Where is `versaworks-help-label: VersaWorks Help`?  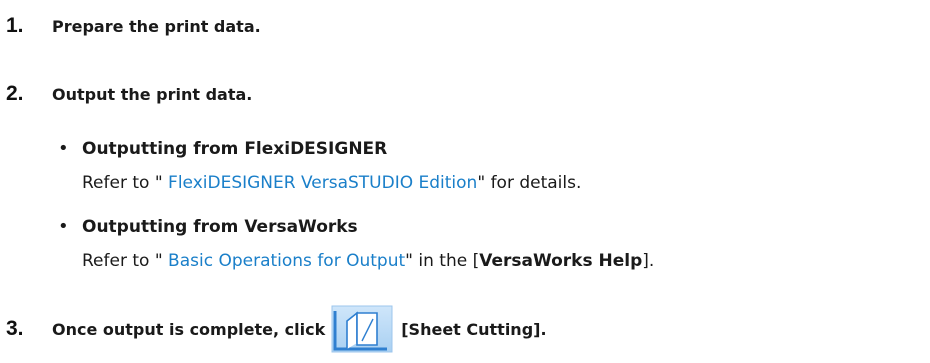
versaworks-help-label: VersaWorks Help is located at coordinates (561, 261).